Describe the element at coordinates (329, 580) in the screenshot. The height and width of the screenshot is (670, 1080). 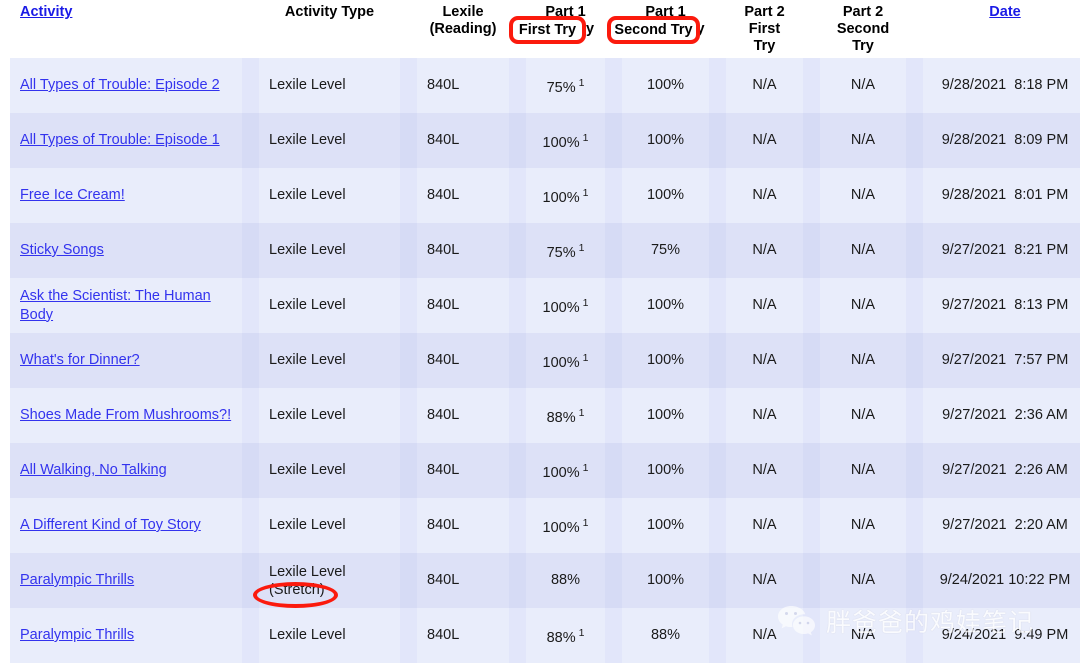
I see `cell-activity-type: Lexile Level (Stretch)` at that location.